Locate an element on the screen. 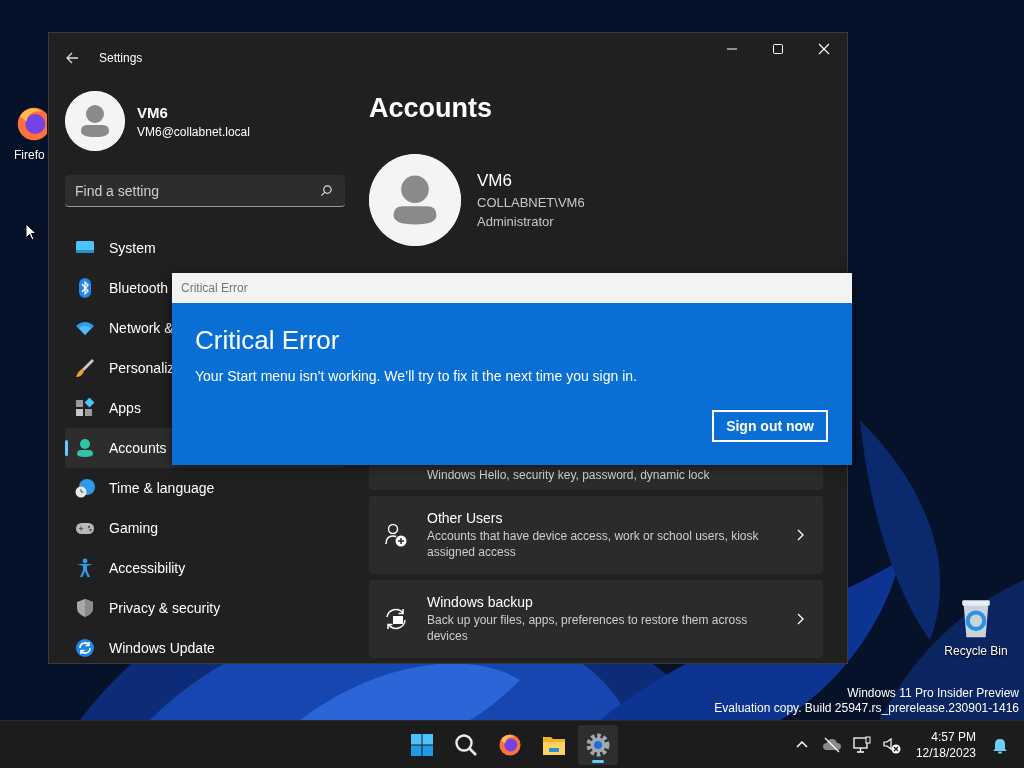  dialog-title: Critical Error is located at coordinates (512, 288).